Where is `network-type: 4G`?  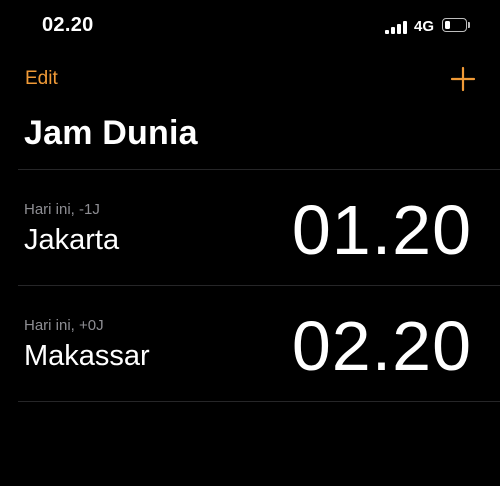 network-type: 4G is located at coordinates (424, 26).